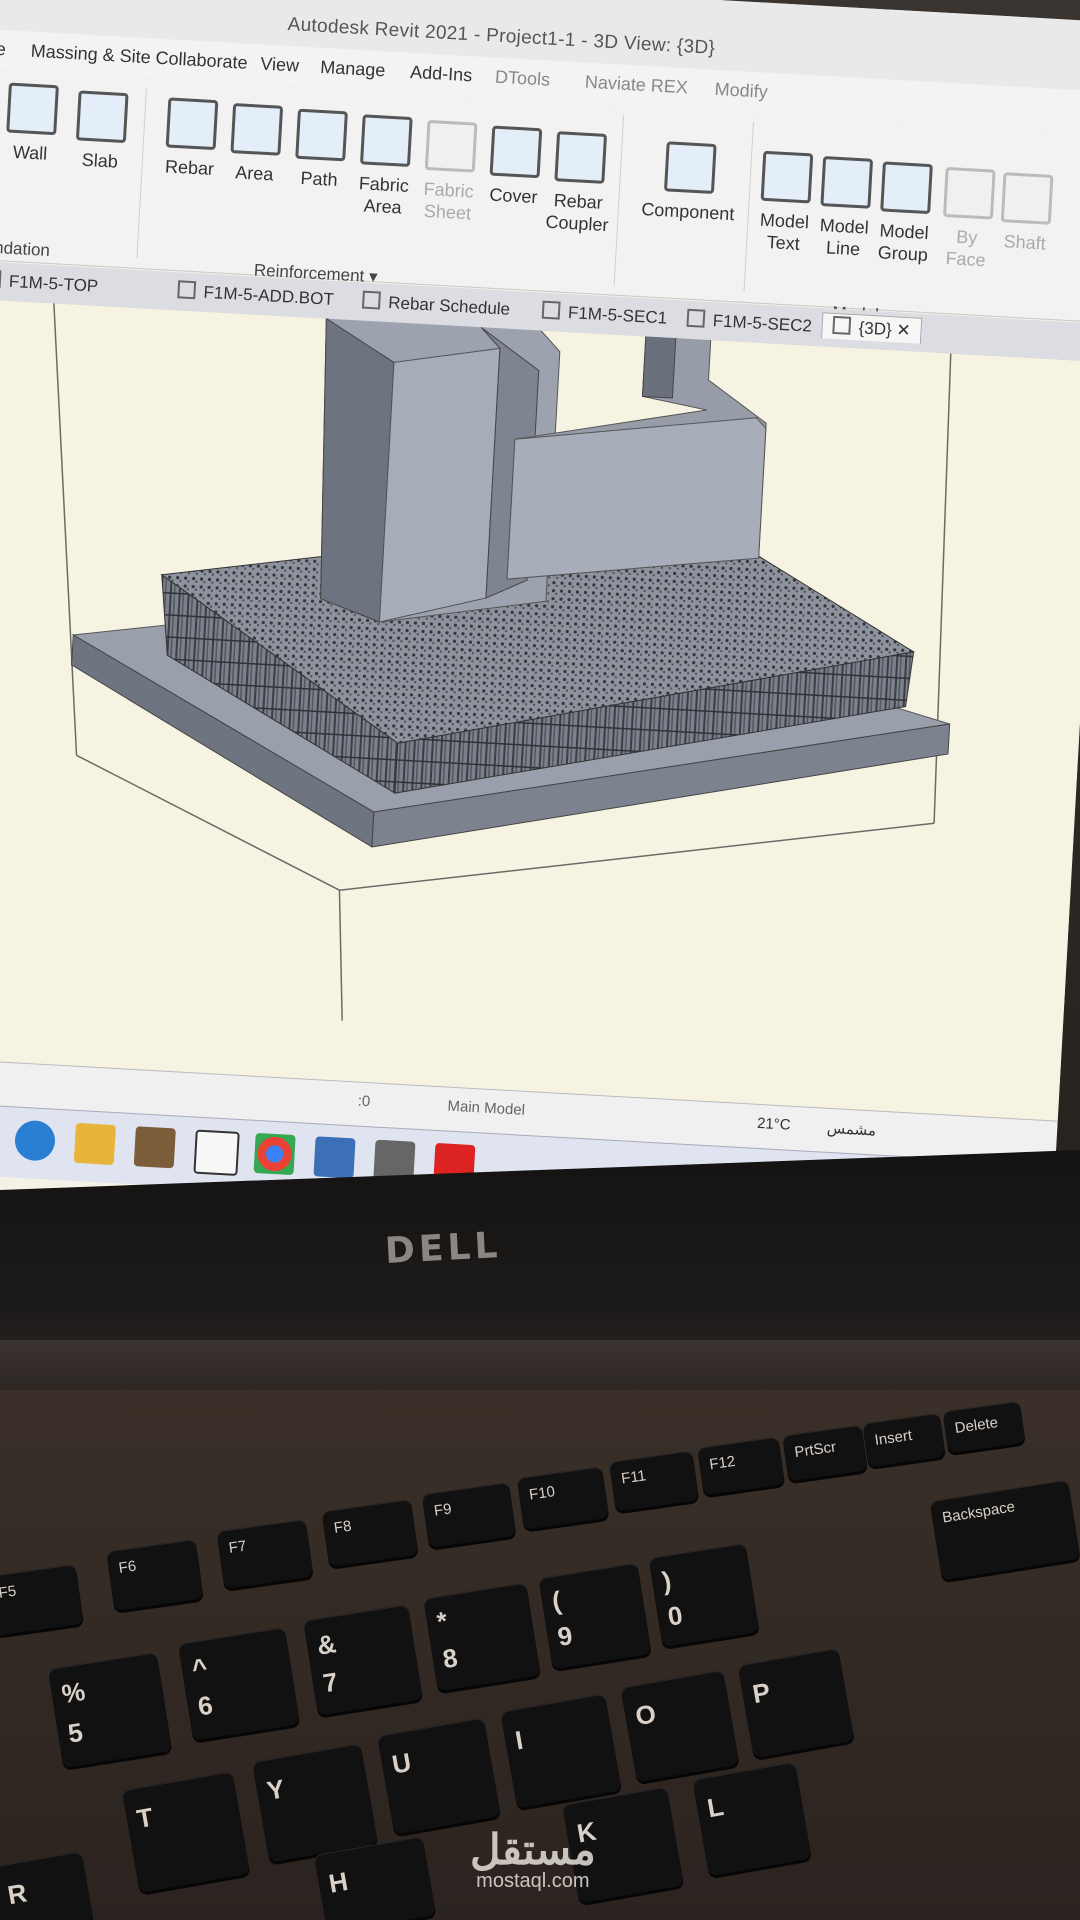 The image size is (1080, 1920). Describe the element at coordinates (851, 1129) in the screenshot. I see `weather-desc: مشمس` at that location.